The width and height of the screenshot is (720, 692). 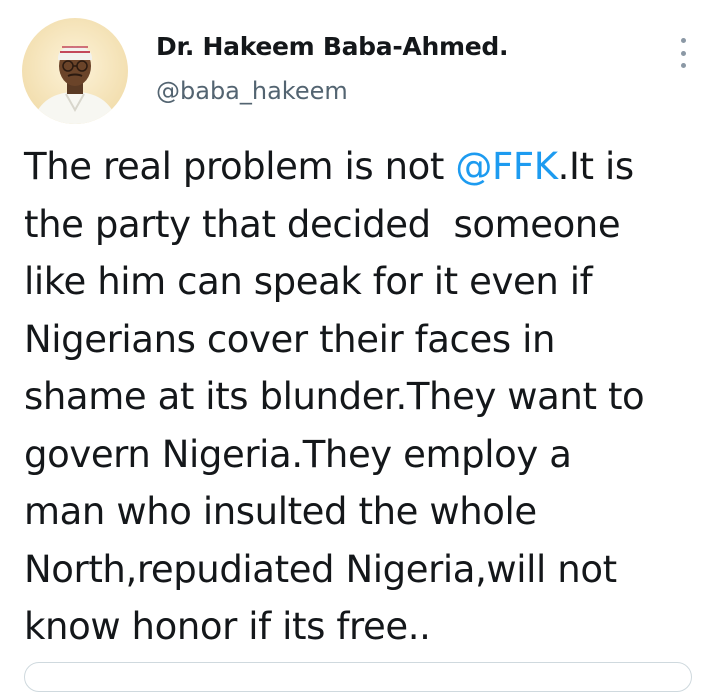 I want to click on quoted-card-edge, so click(x=358, y=677).